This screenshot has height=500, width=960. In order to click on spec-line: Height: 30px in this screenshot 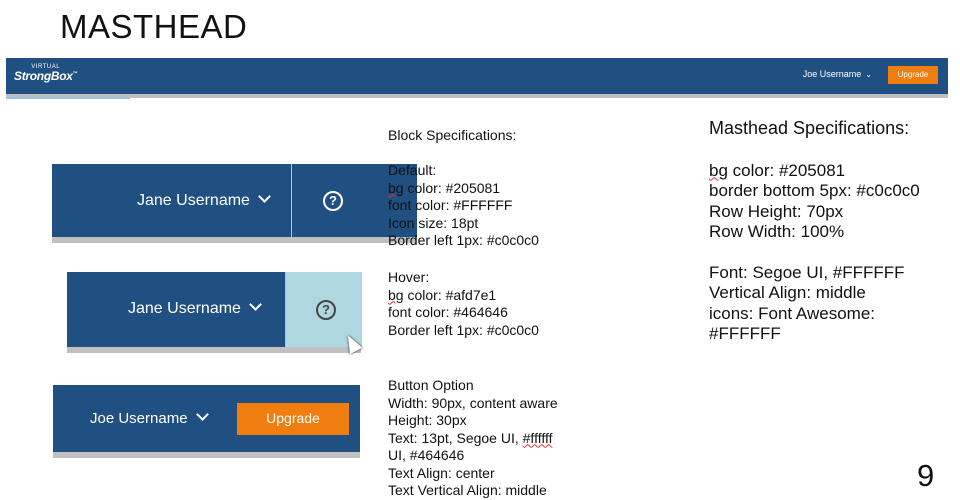, I will do `click(427, 420)`.